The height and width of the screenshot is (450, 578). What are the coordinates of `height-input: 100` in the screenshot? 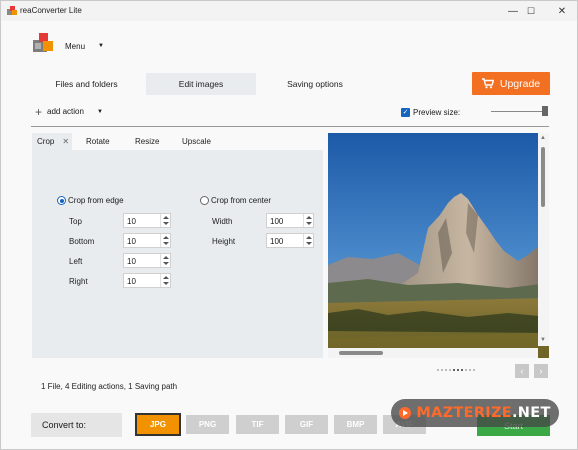 It's located at (290, 240).